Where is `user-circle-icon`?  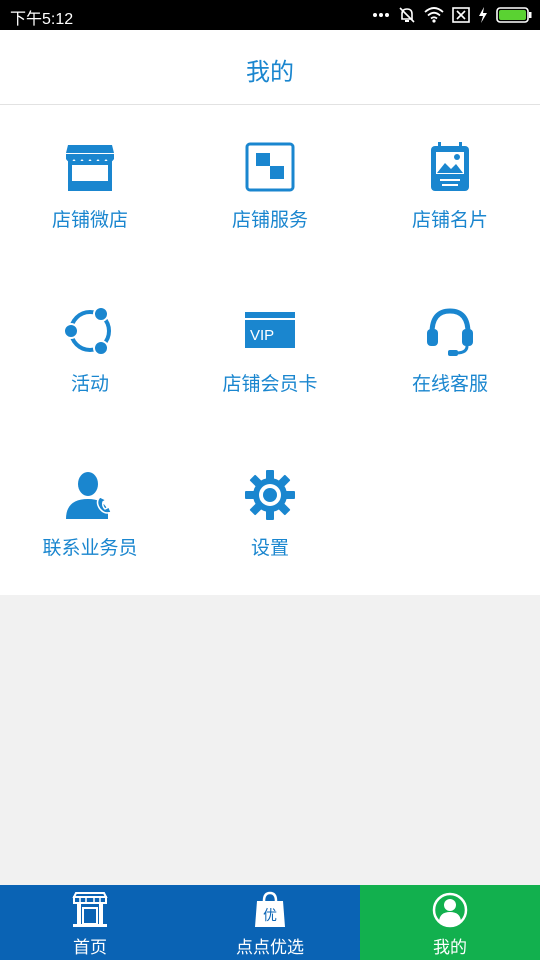
user-circle-icon is located at coordinates (450, 910).